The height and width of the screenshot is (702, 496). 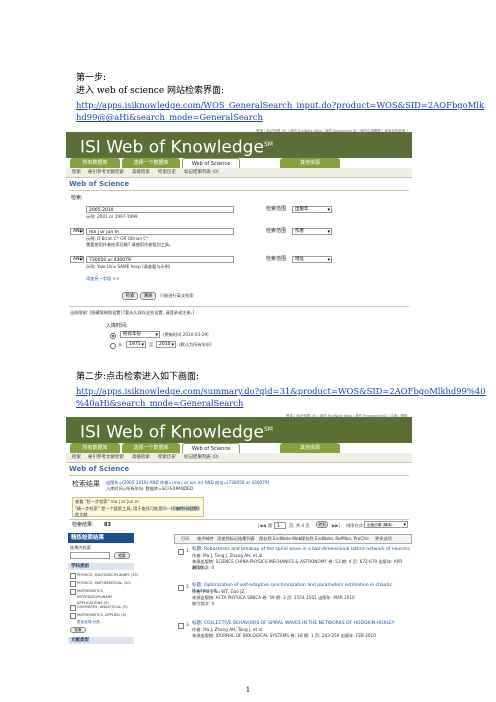 I want to click on pager-first-icon: |◀◀, so click(x=262, y=526).